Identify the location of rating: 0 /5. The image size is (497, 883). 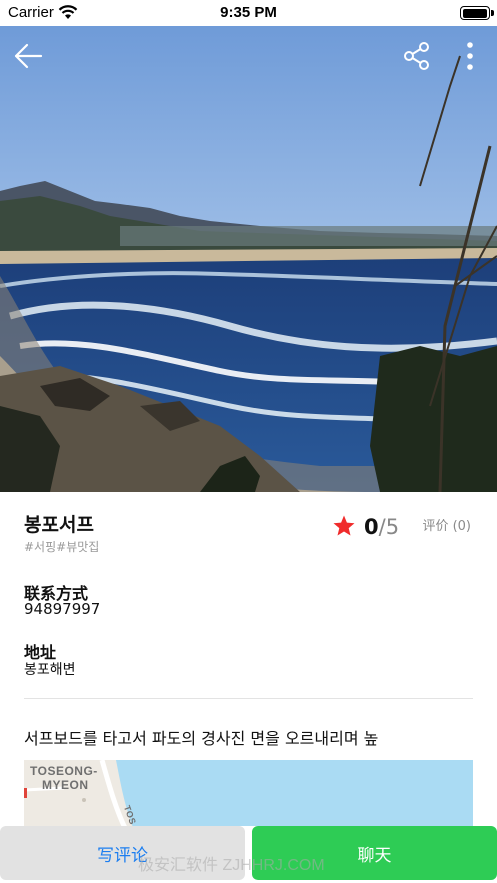
(365, 524).